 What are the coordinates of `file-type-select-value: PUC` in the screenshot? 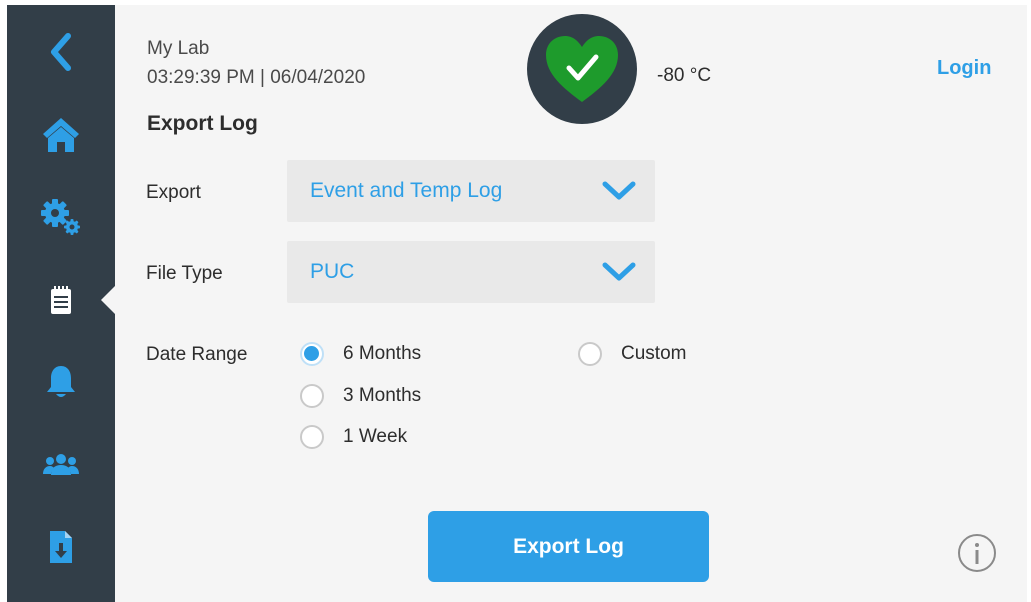 It's located at (332, 271).